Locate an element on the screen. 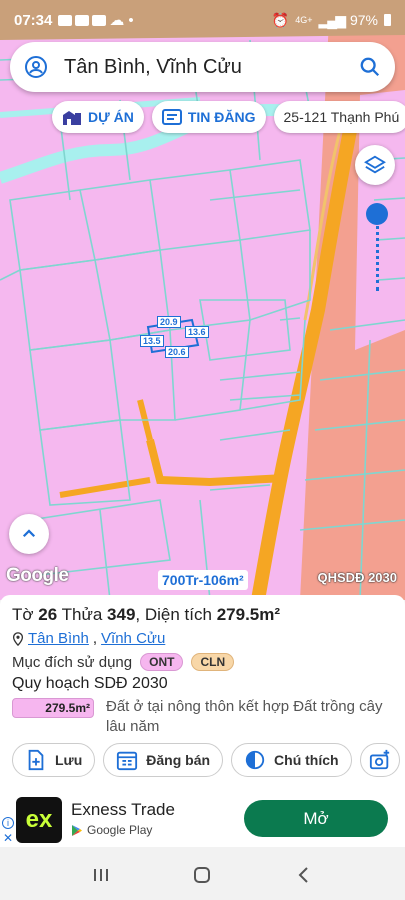 The width and height of the screenshot is (405, 900). plot-edge-label-right: 13.6 is located at coordinates (197, 332).